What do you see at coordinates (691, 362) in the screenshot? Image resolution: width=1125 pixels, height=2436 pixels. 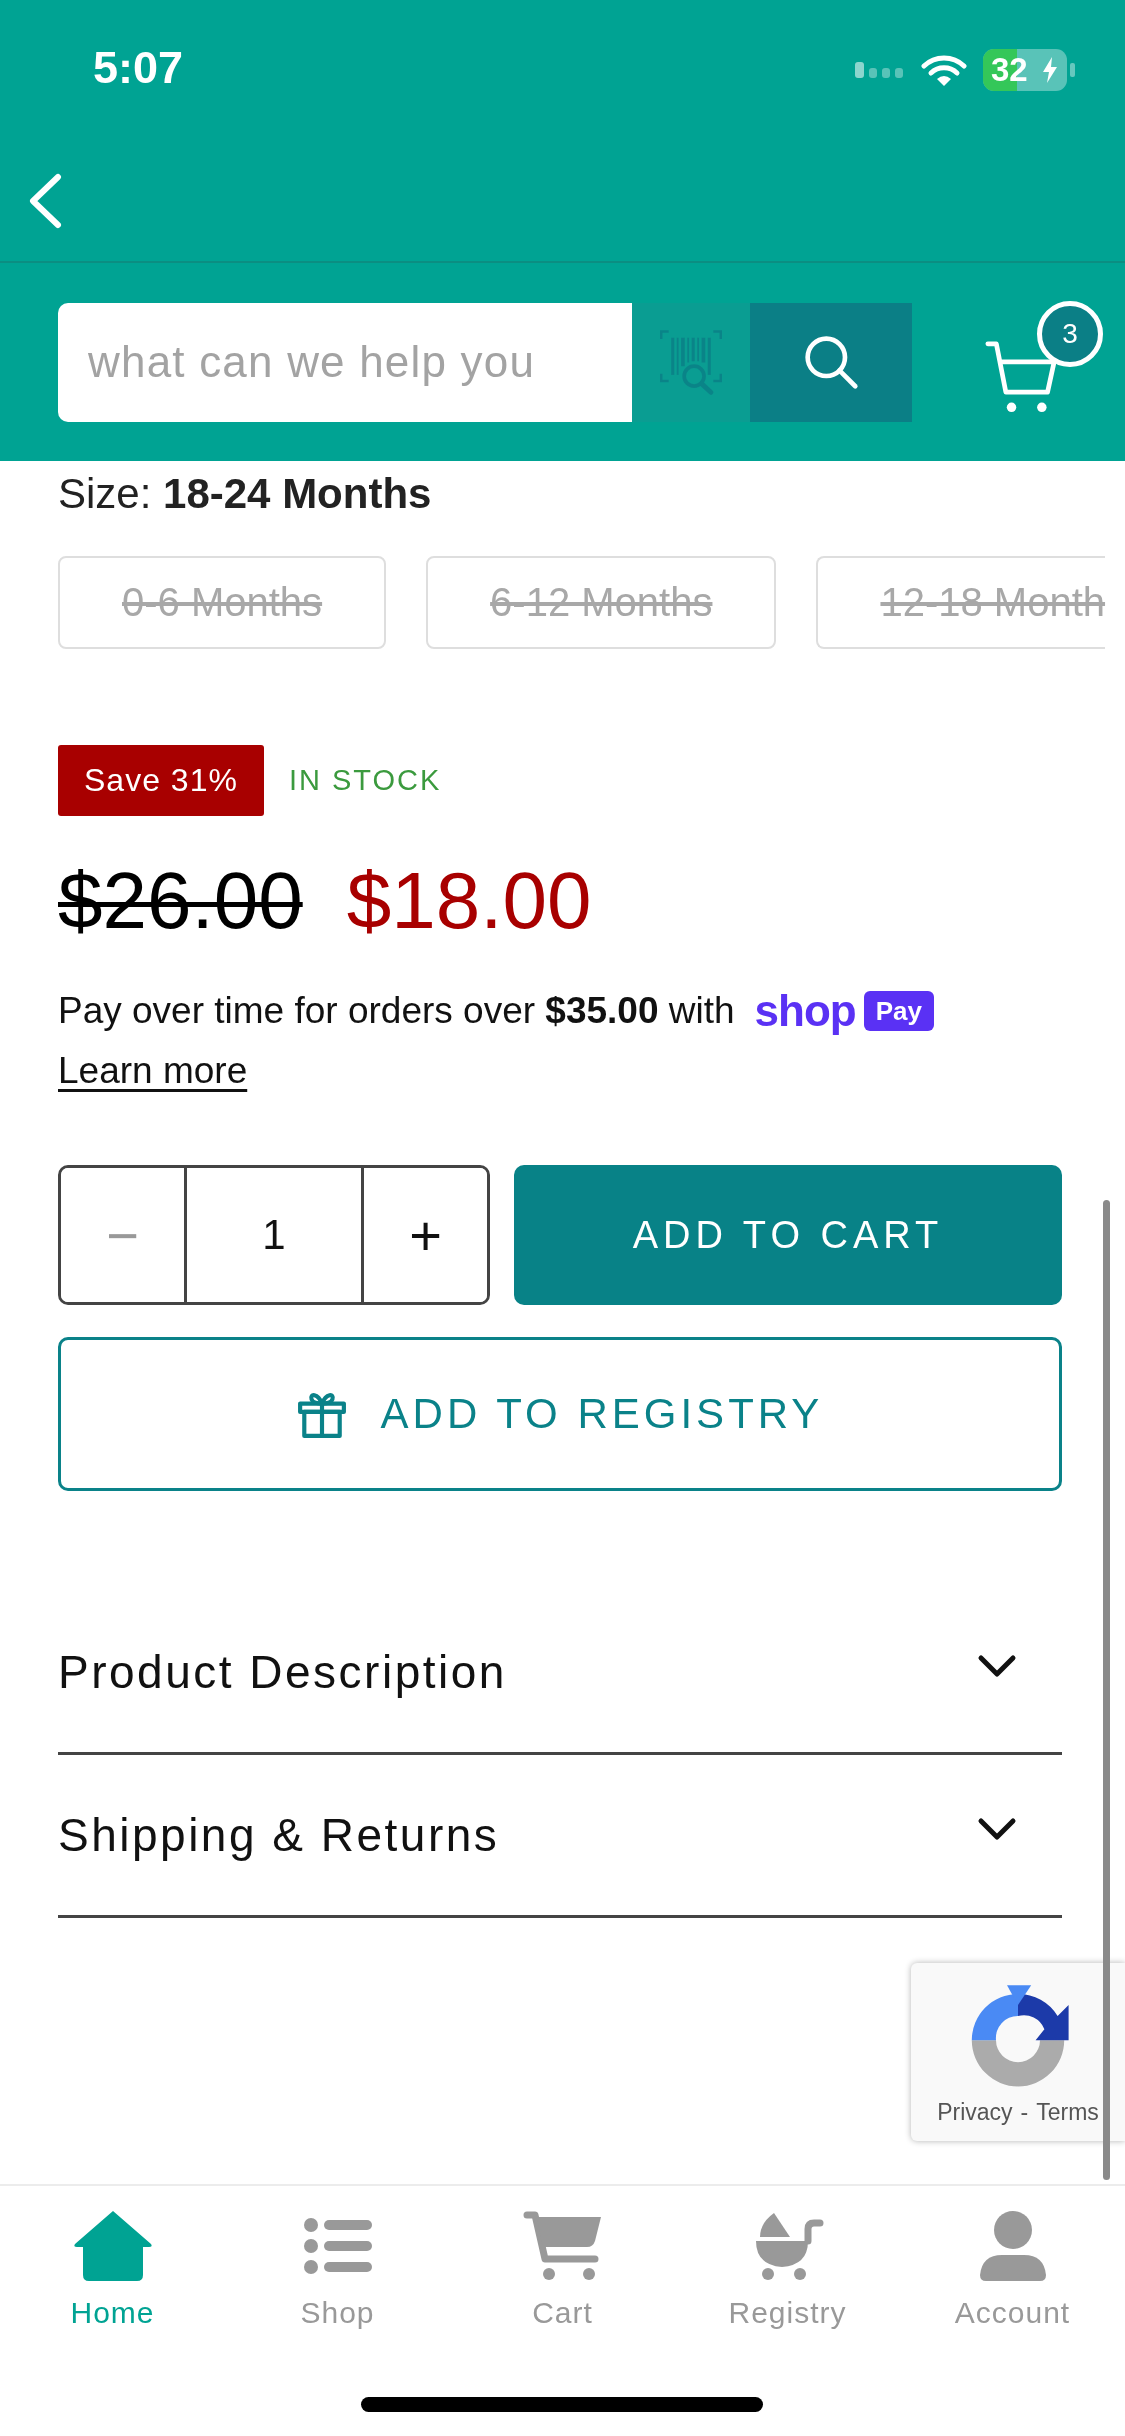 I see `barcode-magnifier-icon` at bounding box center [691, 362].